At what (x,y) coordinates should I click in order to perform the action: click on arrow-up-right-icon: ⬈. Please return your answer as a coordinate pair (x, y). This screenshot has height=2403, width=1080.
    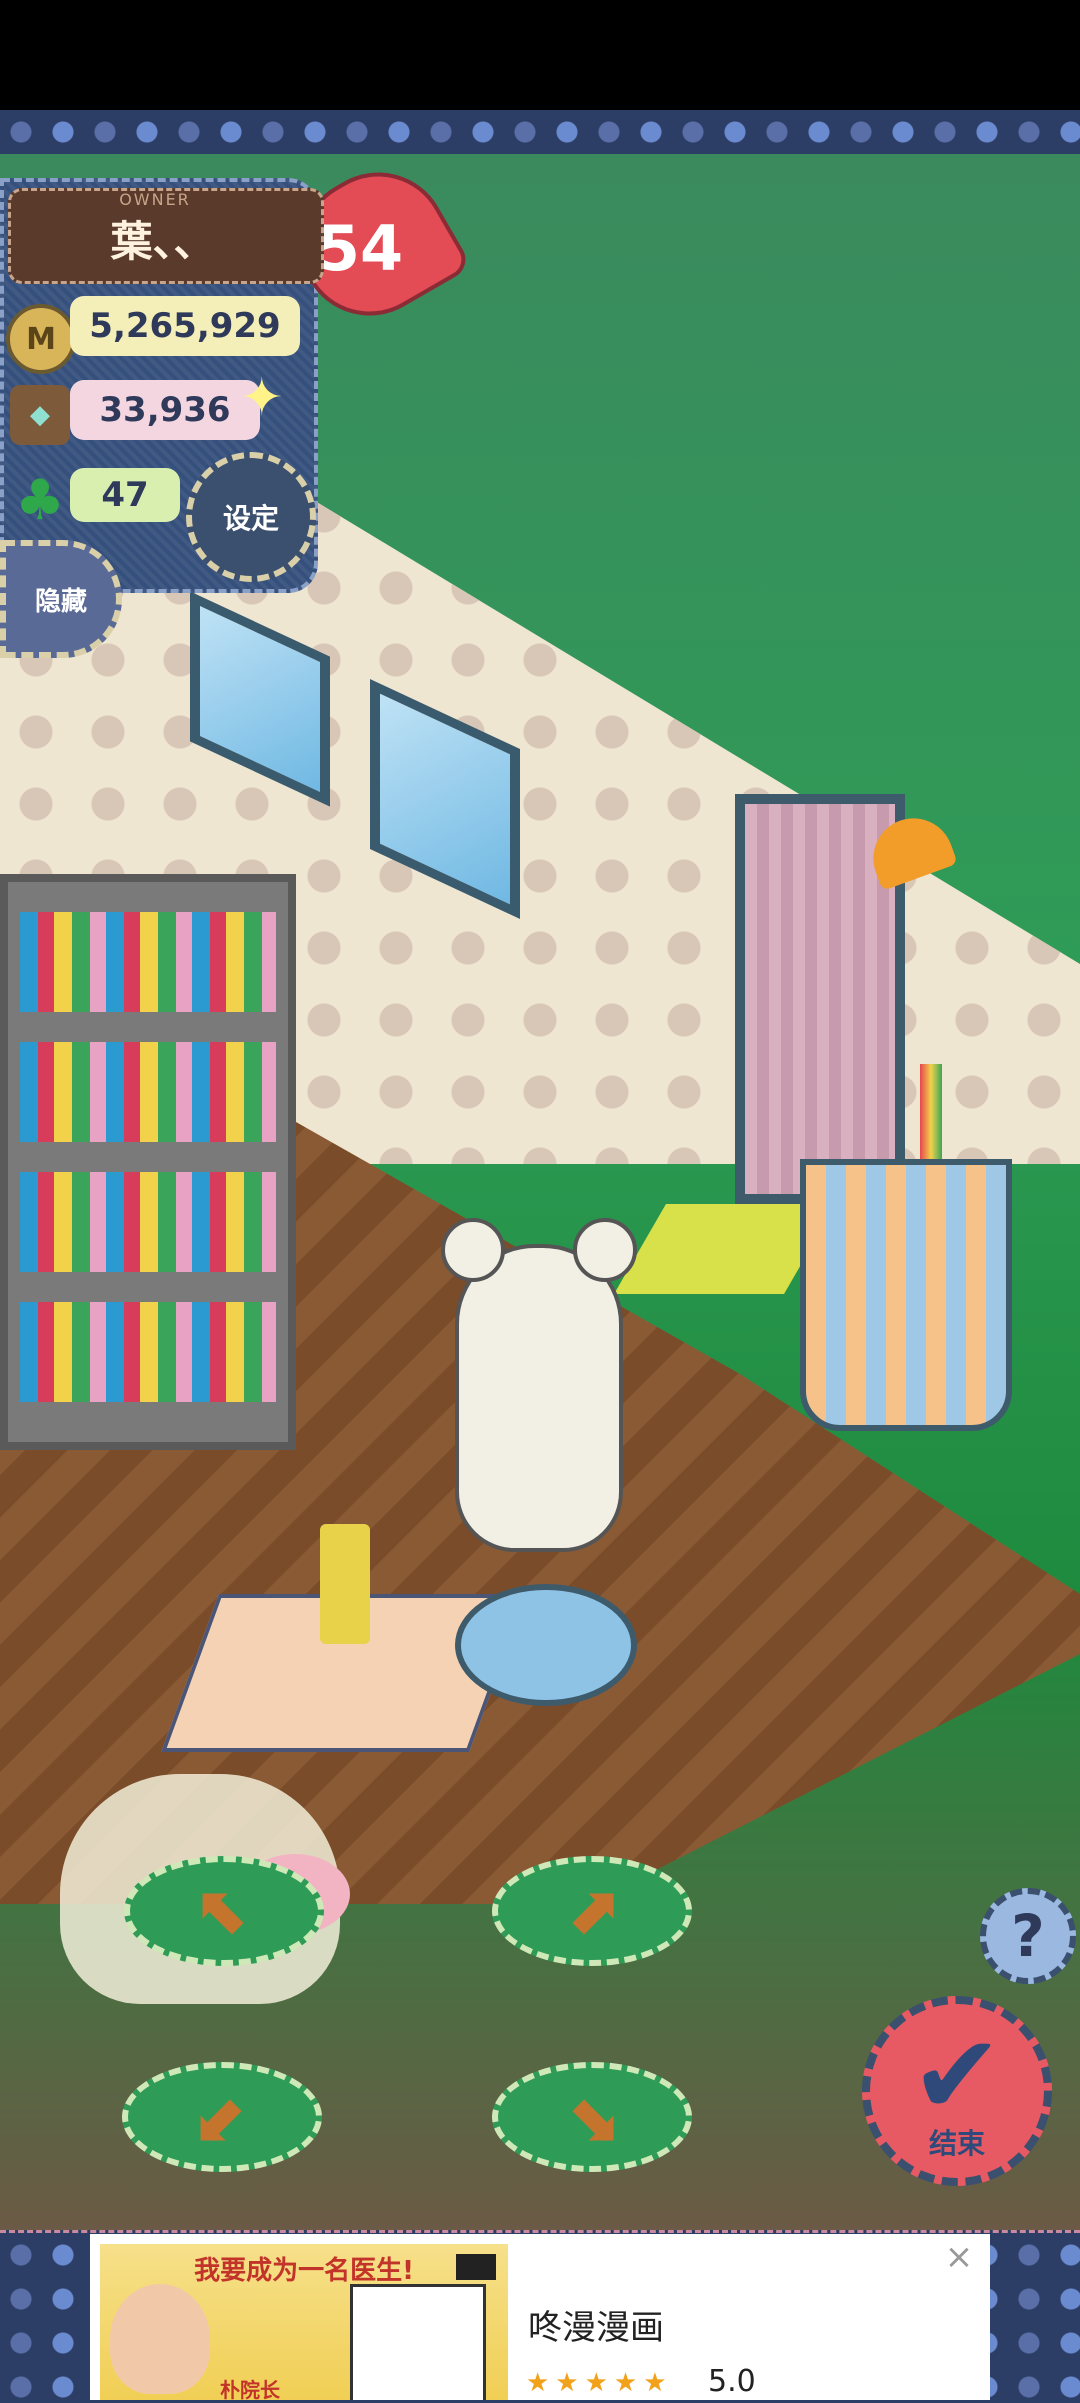
    Looking at the image, I should click on (592, 1910).